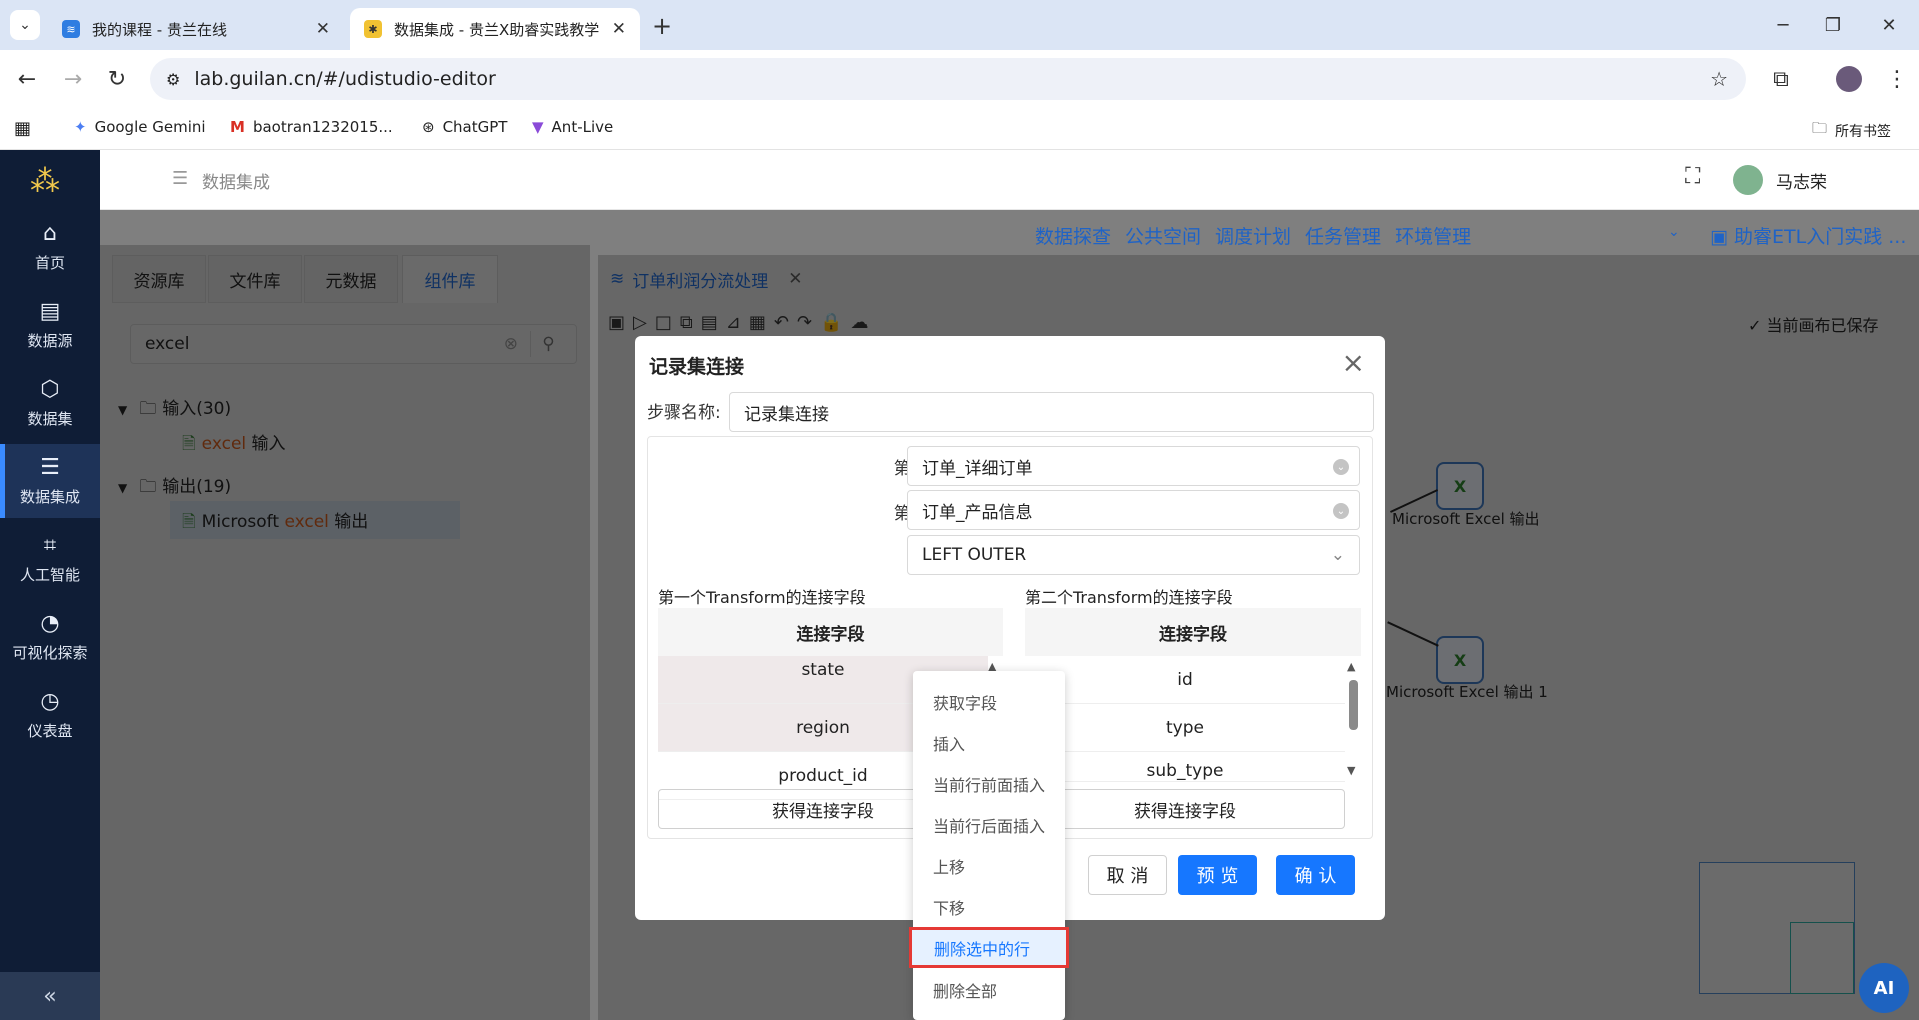 Image resolution: width=1919 pixels, height=1020 pixels. What do you see at coordinates (1185, 809) in the screenshot?
I see `right-get-fields-button: 获得连接字段` at bounding box center [1185, 809].